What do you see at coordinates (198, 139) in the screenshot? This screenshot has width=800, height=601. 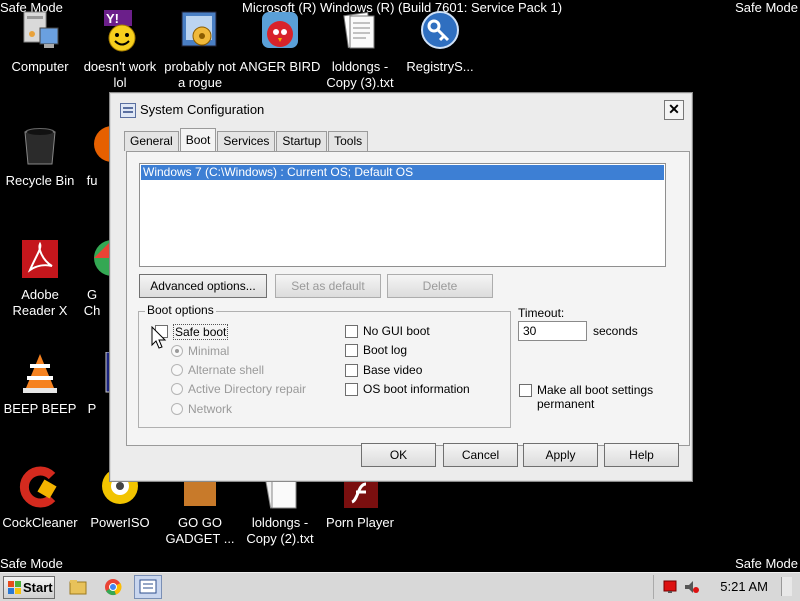 I see `tab-boot: Boot` at bounding box center [198, 139].